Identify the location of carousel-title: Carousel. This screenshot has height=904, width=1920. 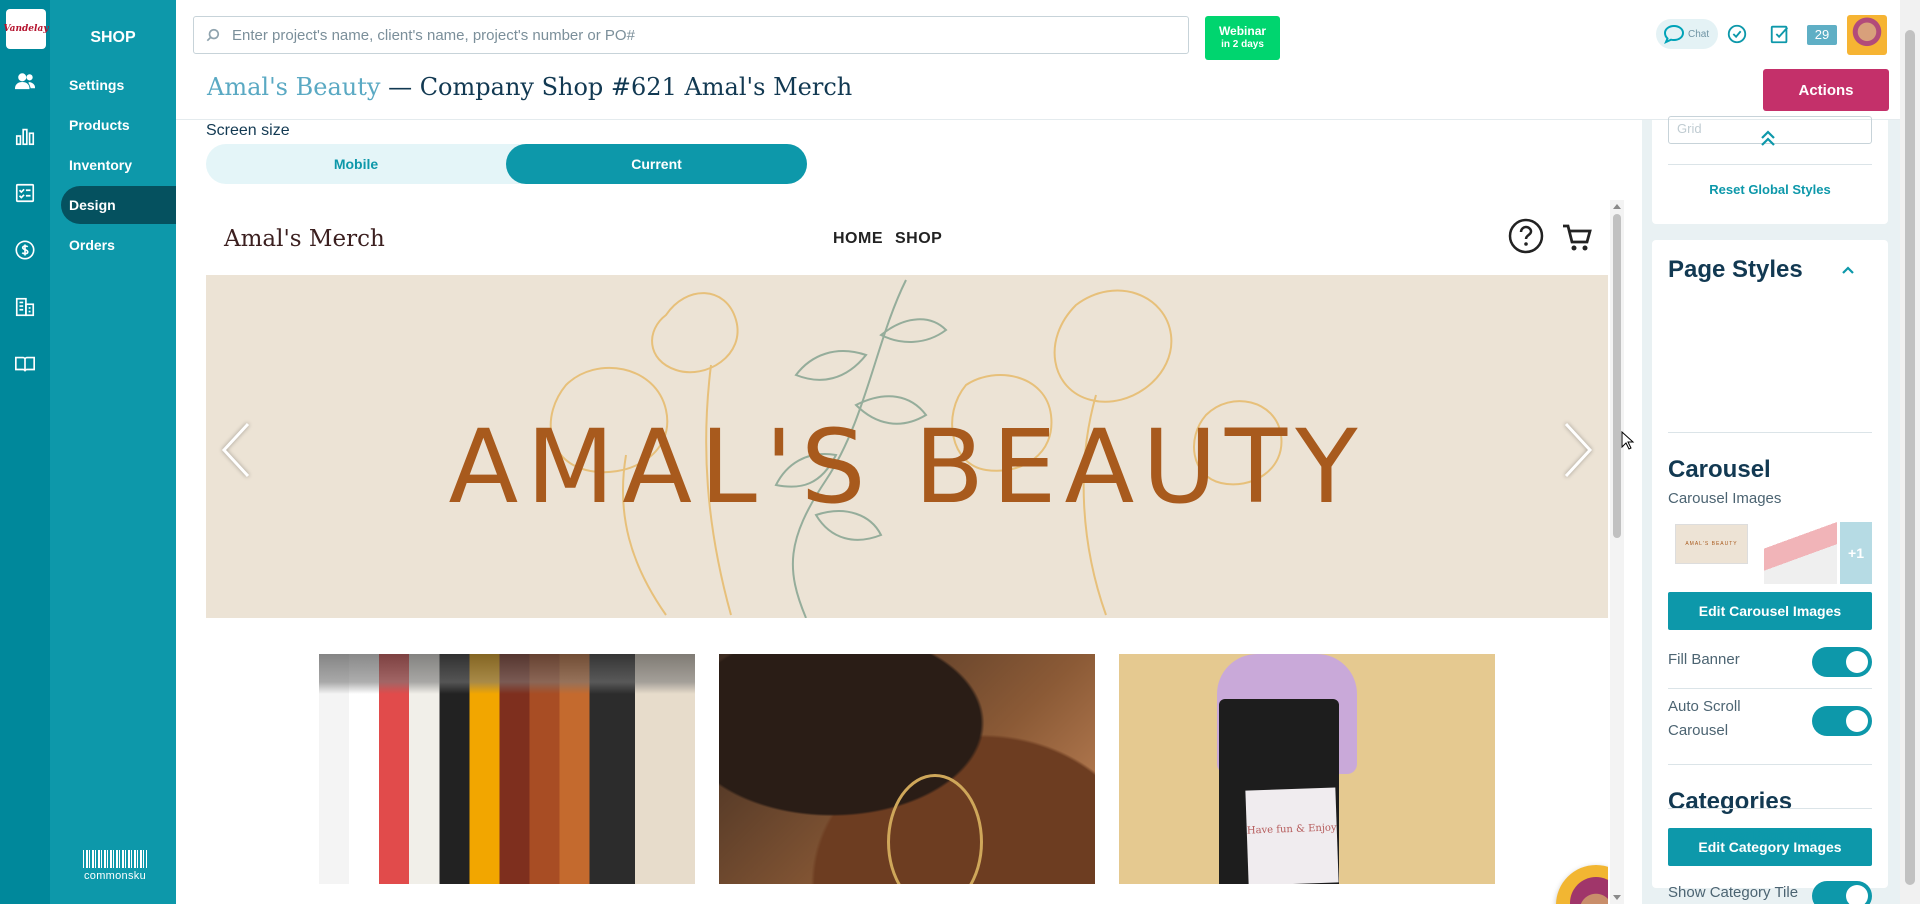
(1719, 469).